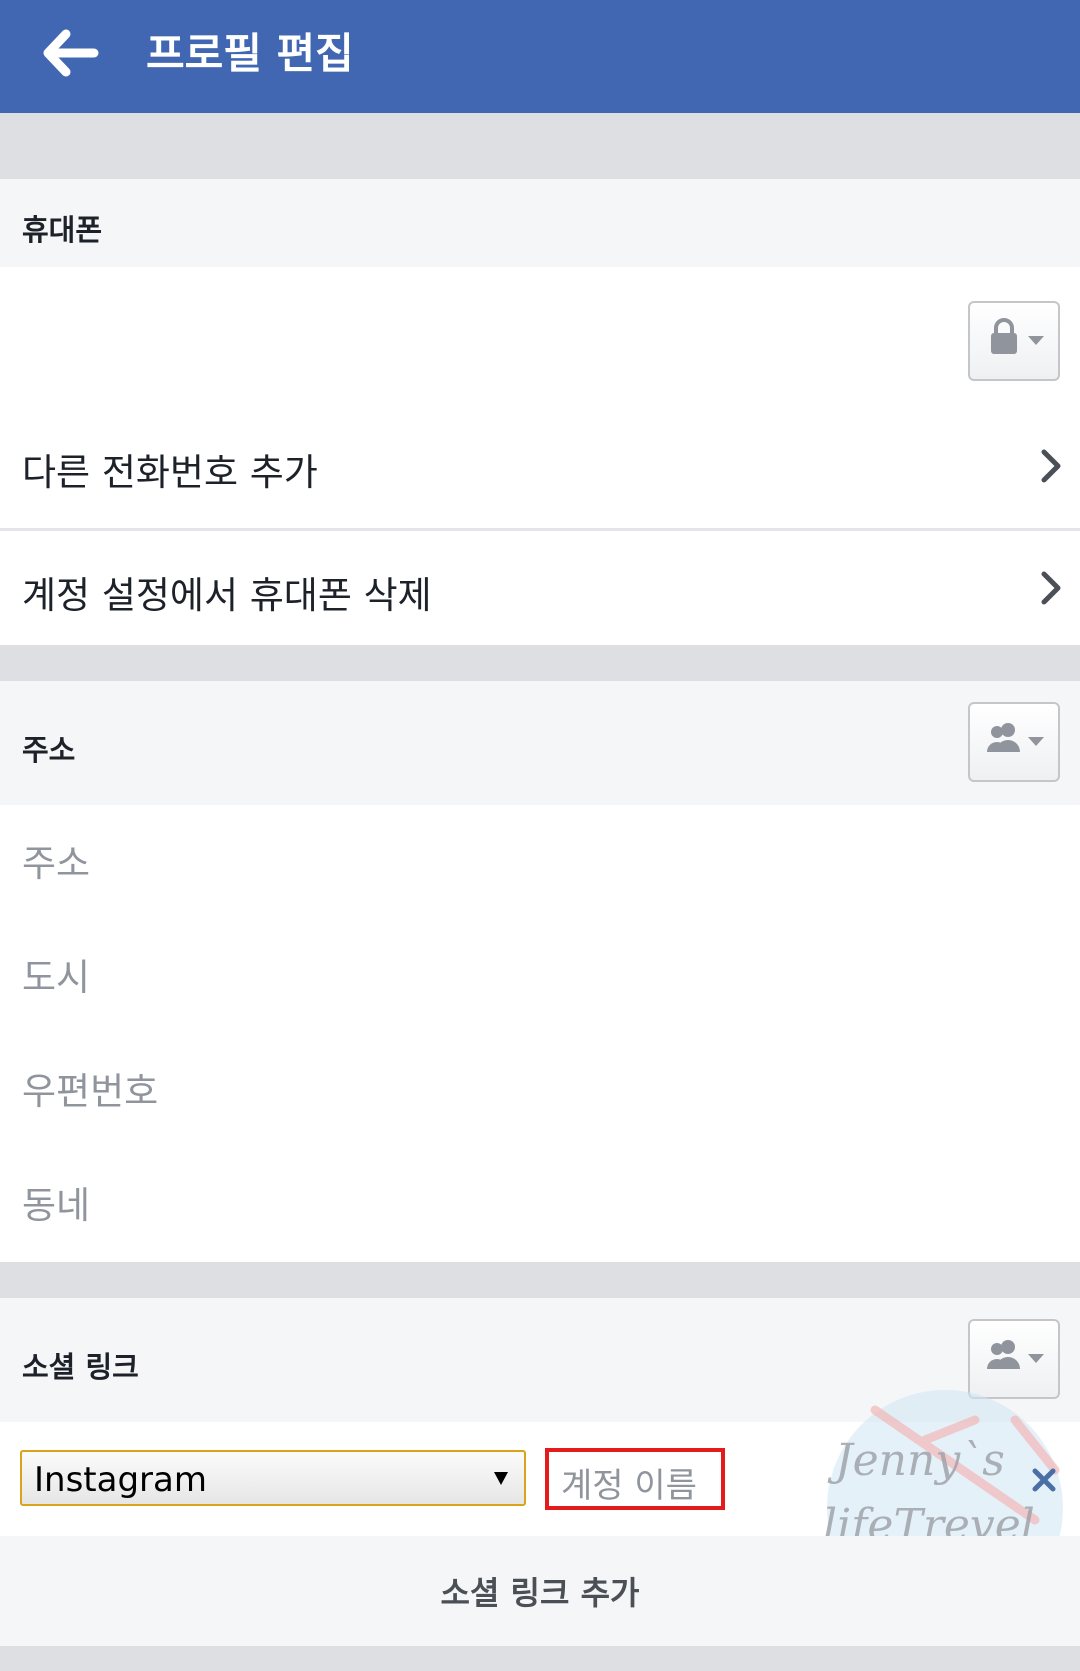 The width and height of the screenshot is (1080, 1671). Describe the element at coordinates (540, 743) in the screenshot. I see `address-section-header: 주소` at that location.